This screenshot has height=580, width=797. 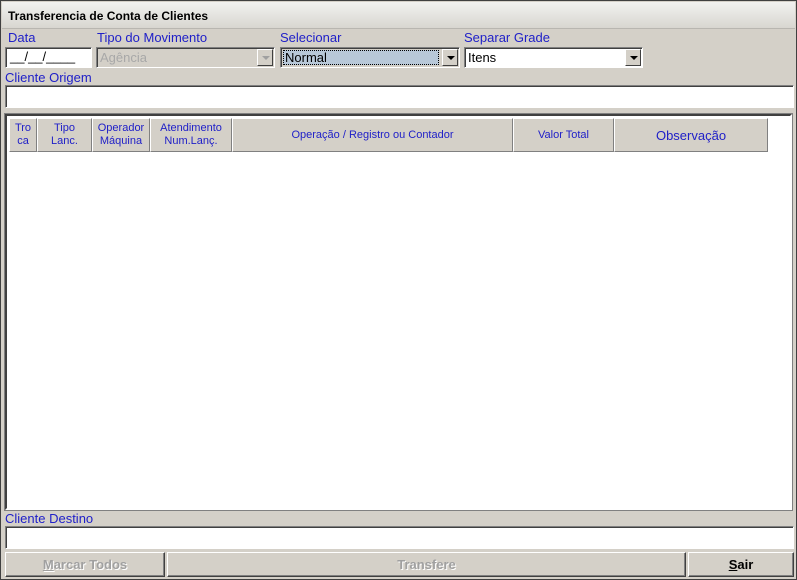 What do you see at coordinates (482, 57) in the screenshot?
I see `separar-grade-value: Itens` at bounding box center [482, 57].